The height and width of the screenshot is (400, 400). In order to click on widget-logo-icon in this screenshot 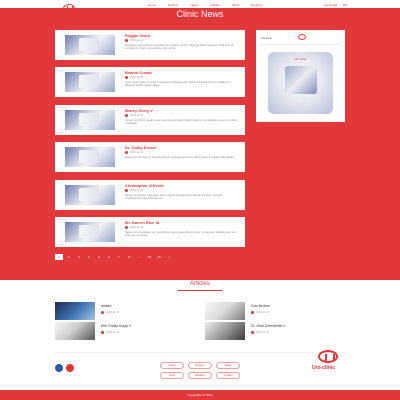, I will do `click(302, 37)`.